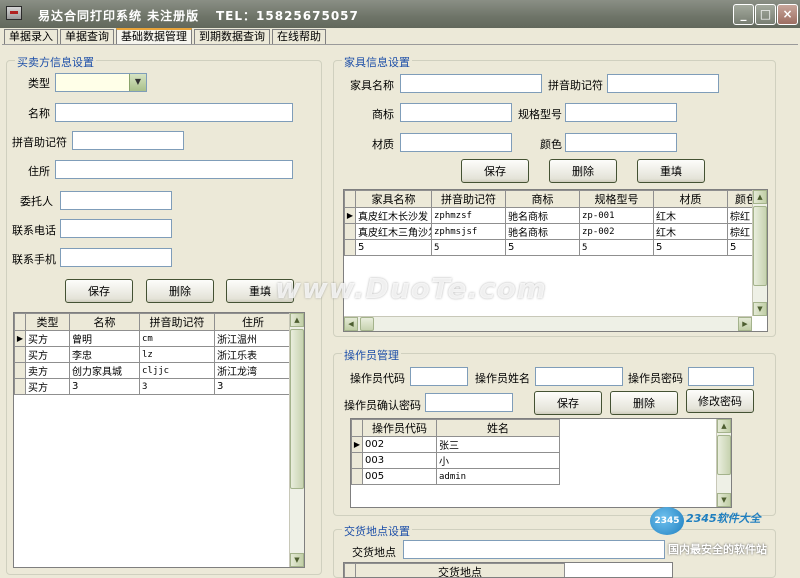  Describe the element at coordinates (116, 200) in the screenshot. I see `agent-input` at that location.